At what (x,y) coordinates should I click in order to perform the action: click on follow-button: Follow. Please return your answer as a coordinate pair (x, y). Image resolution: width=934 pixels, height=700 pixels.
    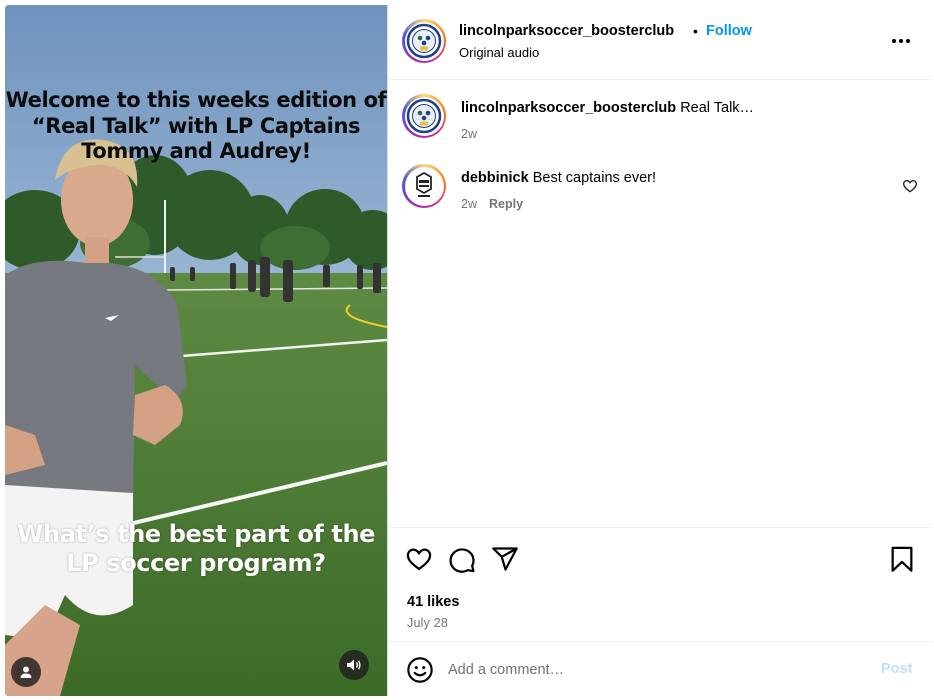
    Looking at the image, I should click on (729, 31).